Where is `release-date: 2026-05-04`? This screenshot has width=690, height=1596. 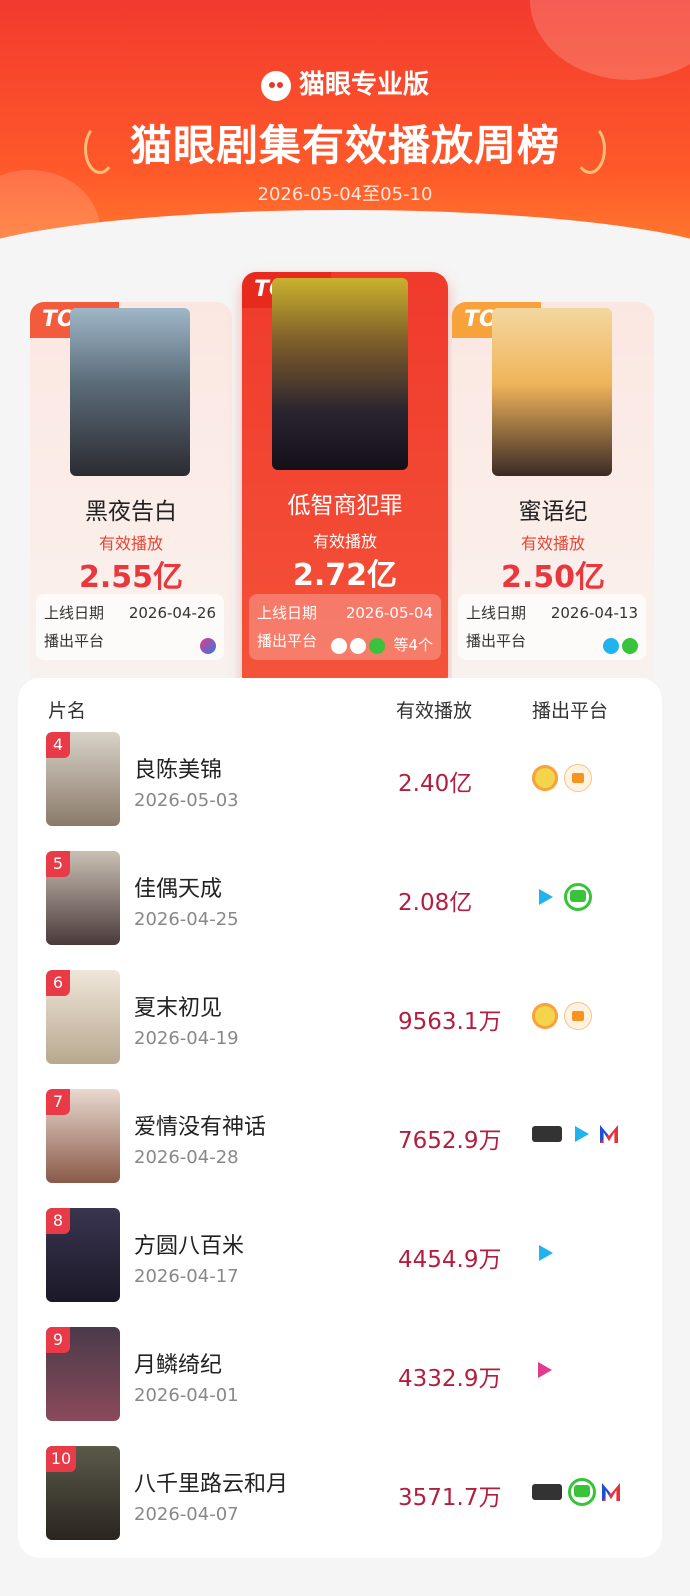 release-date: 2026-05-04 is located at coordinates (389, 613).